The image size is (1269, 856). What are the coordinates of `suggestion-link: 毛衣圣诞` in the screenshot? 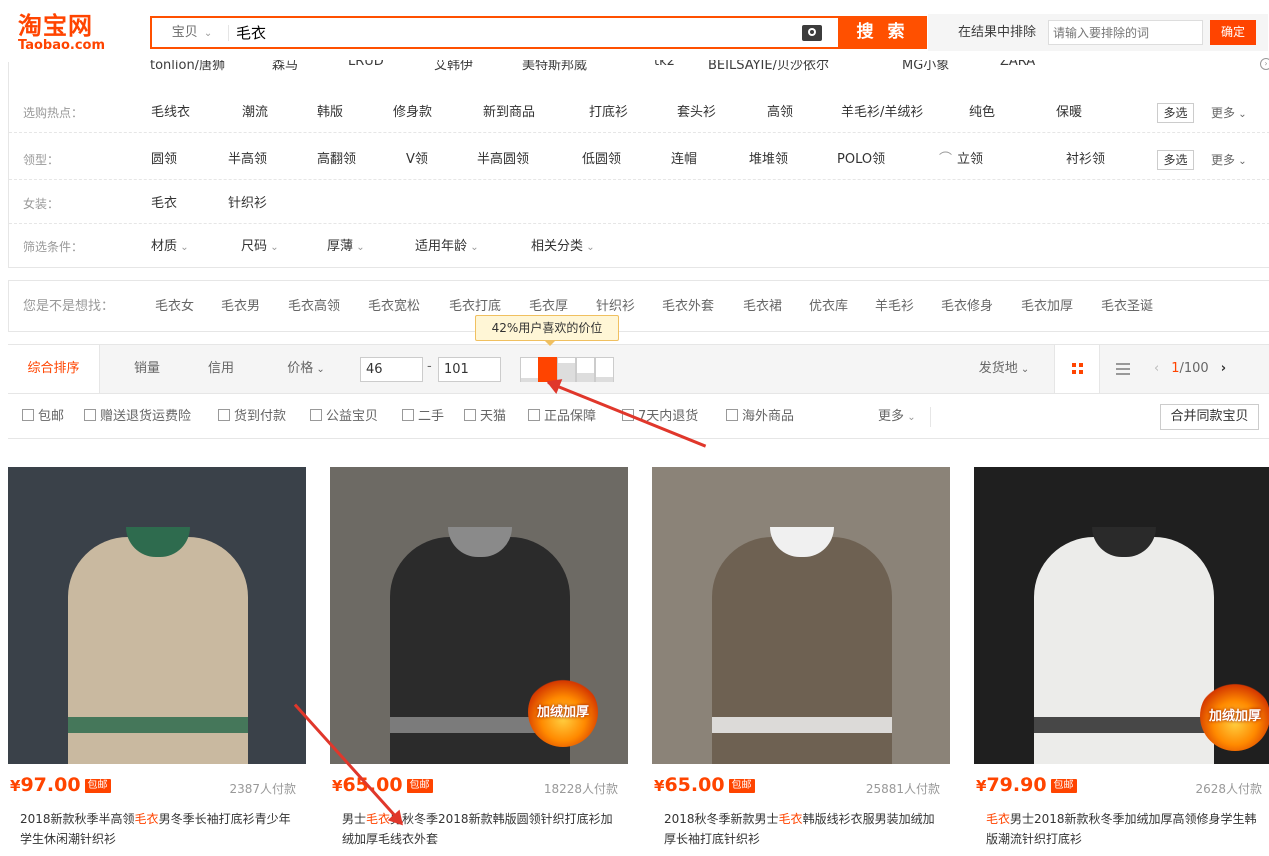 It's located at (1127, 307).